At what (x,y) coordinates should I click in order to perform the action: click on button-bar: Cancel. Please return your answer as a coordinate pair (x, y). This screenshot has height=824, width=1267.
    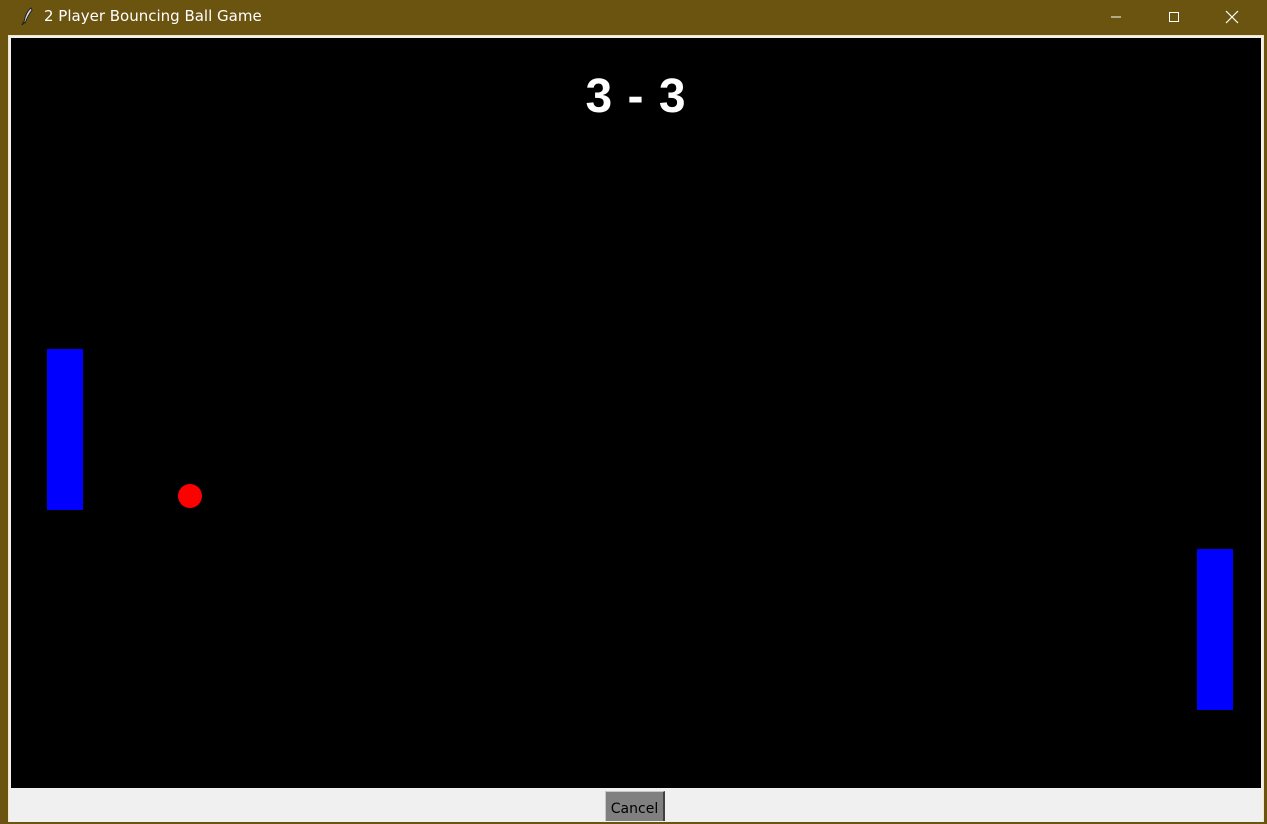
    Looking at the image, I should click on (636, 805).